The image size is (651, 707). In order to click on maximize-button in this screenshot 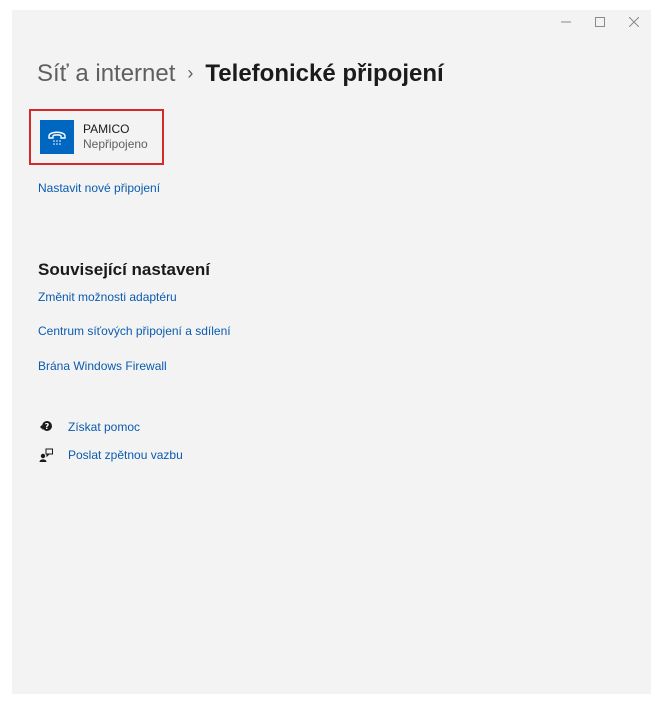, I will do `click(600, 22)`.